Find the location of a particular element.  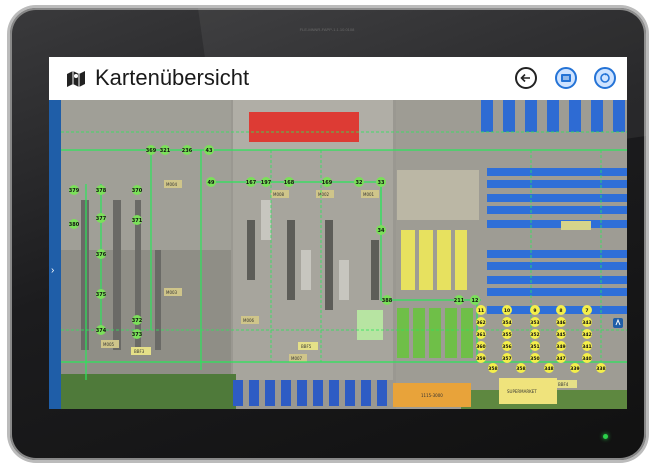

svg-text: 167 is located at coordinates (251, 183).